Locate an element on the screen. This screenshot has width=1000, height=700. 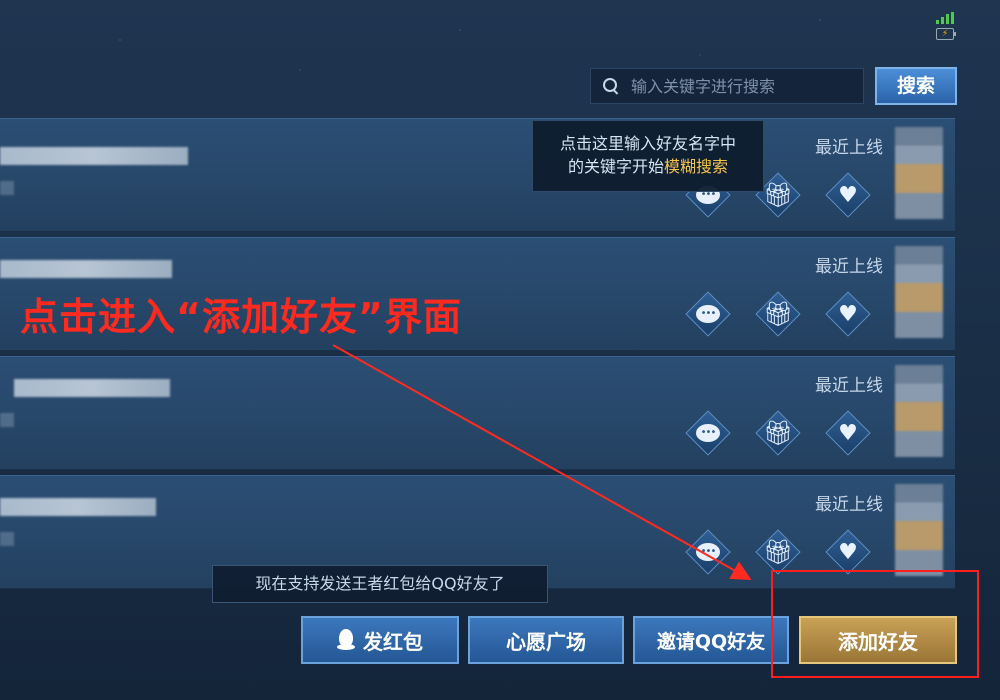
red-packet-button: 发红包 is located at coordinates (380, 640).